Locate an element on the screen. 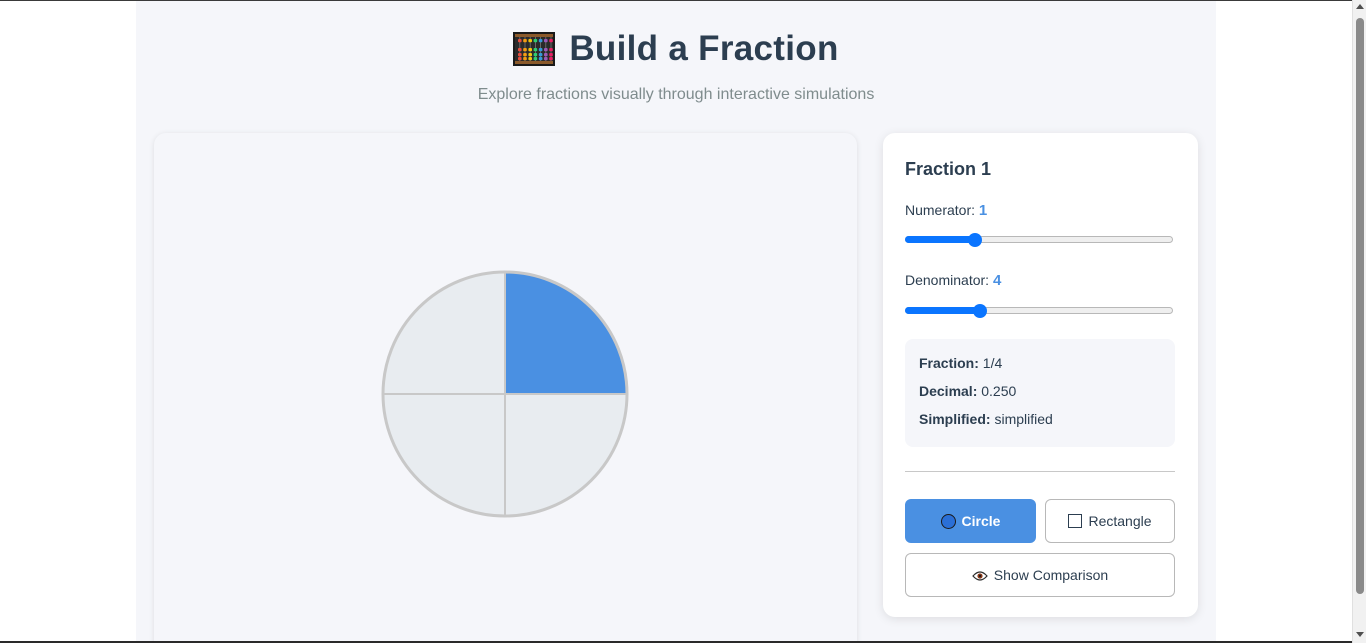 The height and width of the screenshot is (643, 1366). show-comparison-button: Show Comparison is located at coordinates (1040, 575).